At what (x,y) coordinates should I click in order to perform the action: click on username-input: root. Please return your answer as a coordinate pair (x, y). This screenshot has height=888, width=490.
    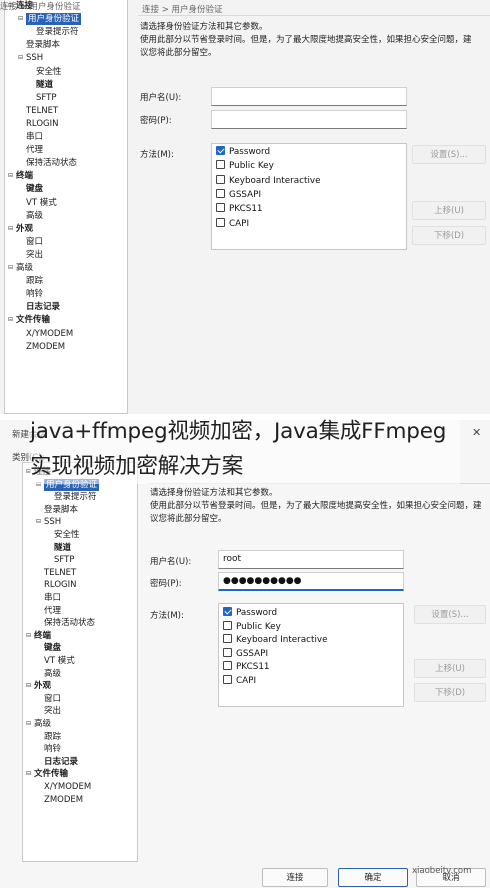
    Looking at the image, I should click on (311, 559).